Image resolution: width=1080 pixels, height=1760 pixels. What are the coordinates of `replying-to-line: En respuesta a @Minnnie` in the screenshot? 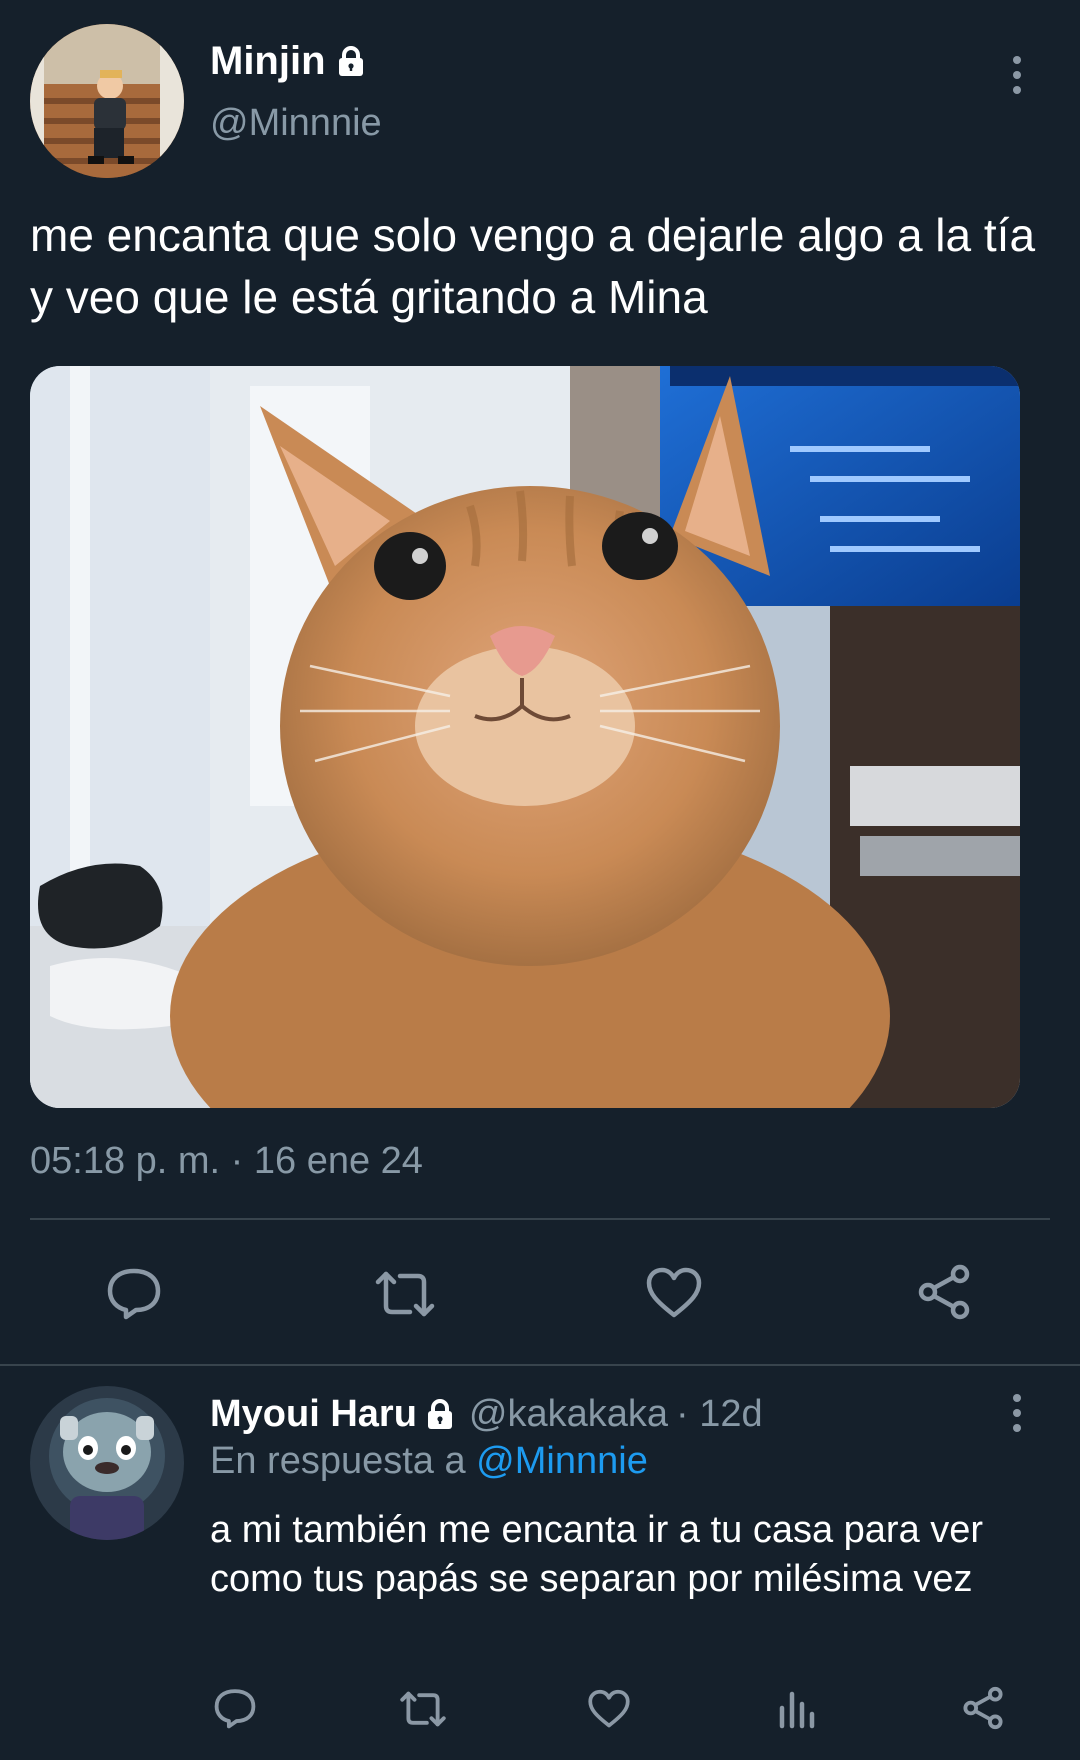 It's located at (429, 1461).